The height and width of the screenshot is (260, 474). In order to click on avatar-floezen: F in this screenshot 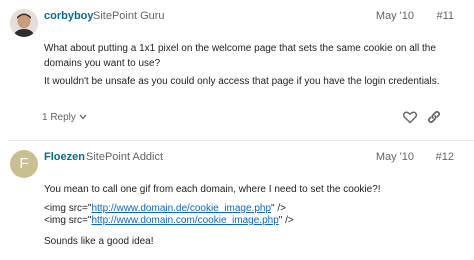, I will do `click(24, 164)`.